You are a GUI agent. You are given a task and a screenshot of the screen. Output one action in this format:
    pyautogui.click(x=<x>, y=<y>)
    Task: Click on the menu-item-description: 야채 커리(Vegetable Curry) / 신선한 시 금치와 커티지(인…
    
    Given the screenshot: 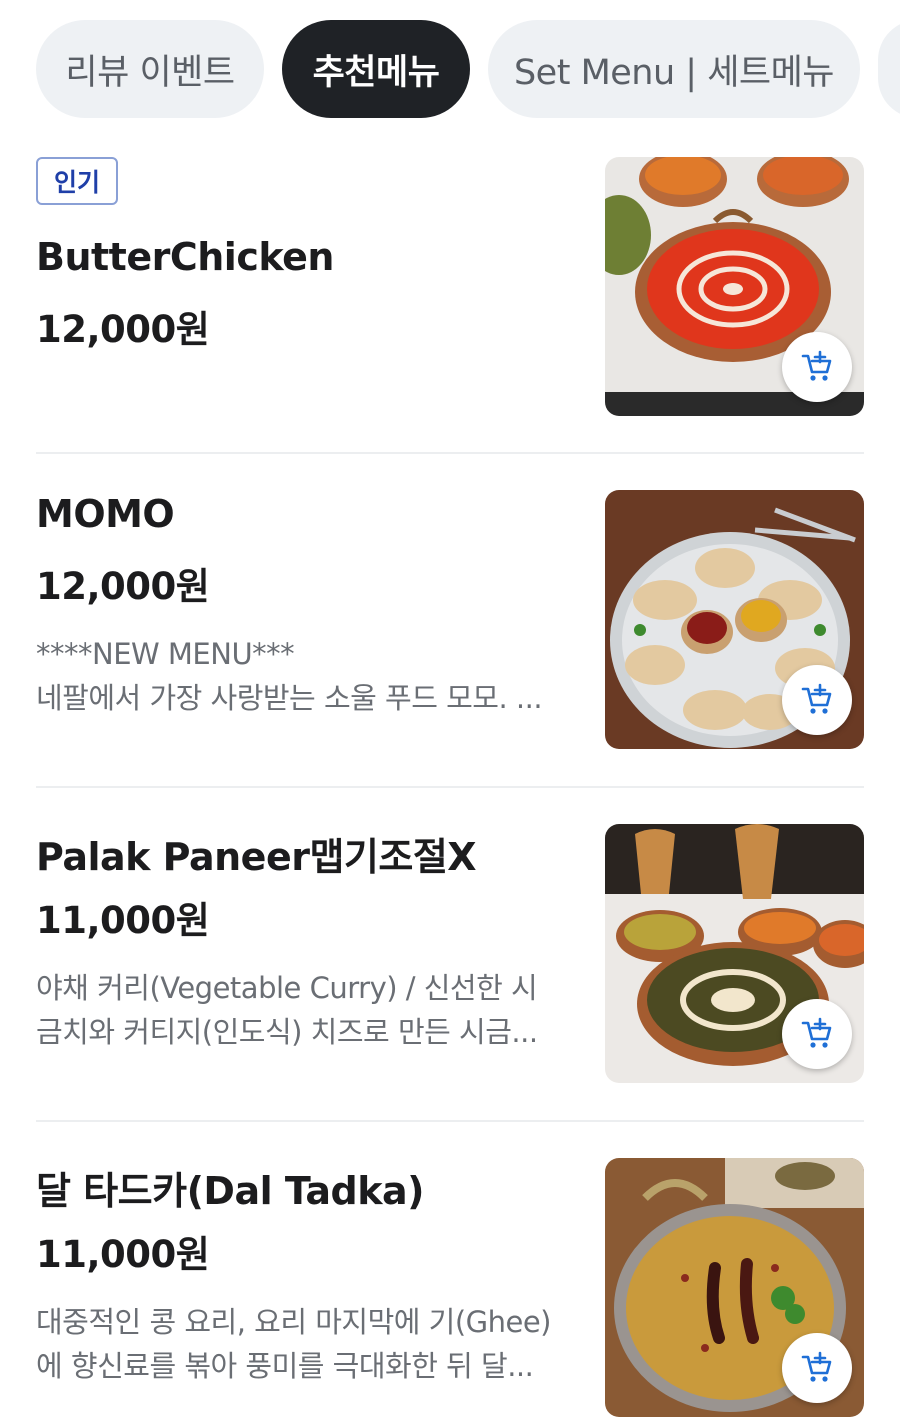 What is the action you would take?
    pyautogui.click(x=287, y=1010)
    